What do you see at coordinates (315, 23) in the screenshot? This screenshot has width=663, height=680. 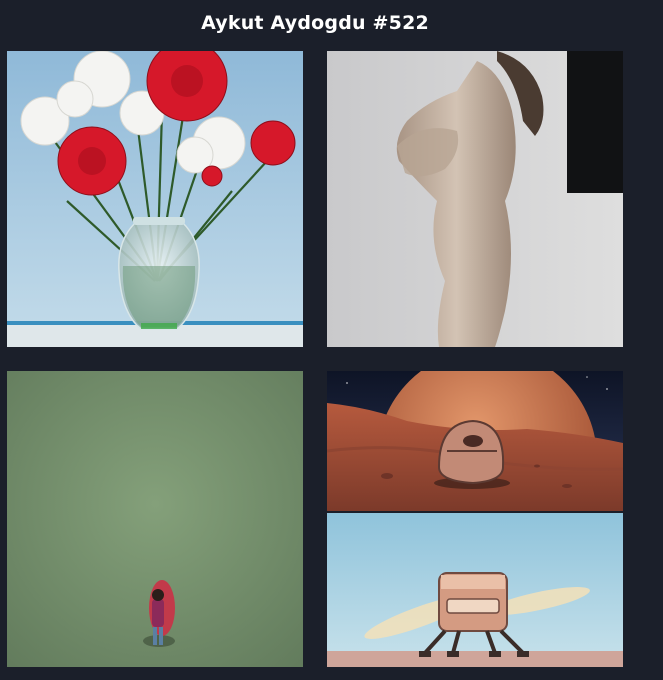 I see `page-title: Aykut Aydogdu #522` at bounding box center [315, 23].